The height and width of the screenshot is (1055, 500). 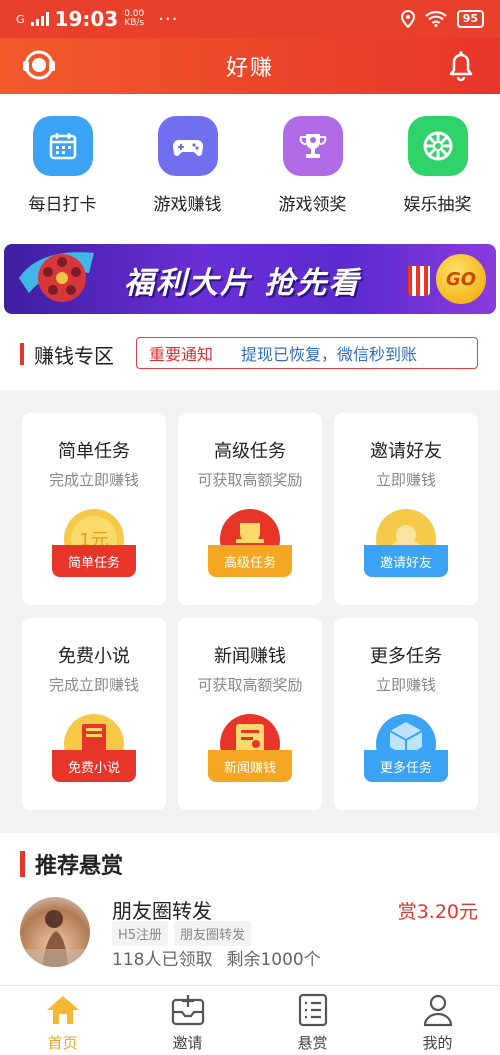 What do you see at coordinates (312, 1043) in the screenshot?
I see `tab-label: 悬赏` at bounding box center [312, 1043].